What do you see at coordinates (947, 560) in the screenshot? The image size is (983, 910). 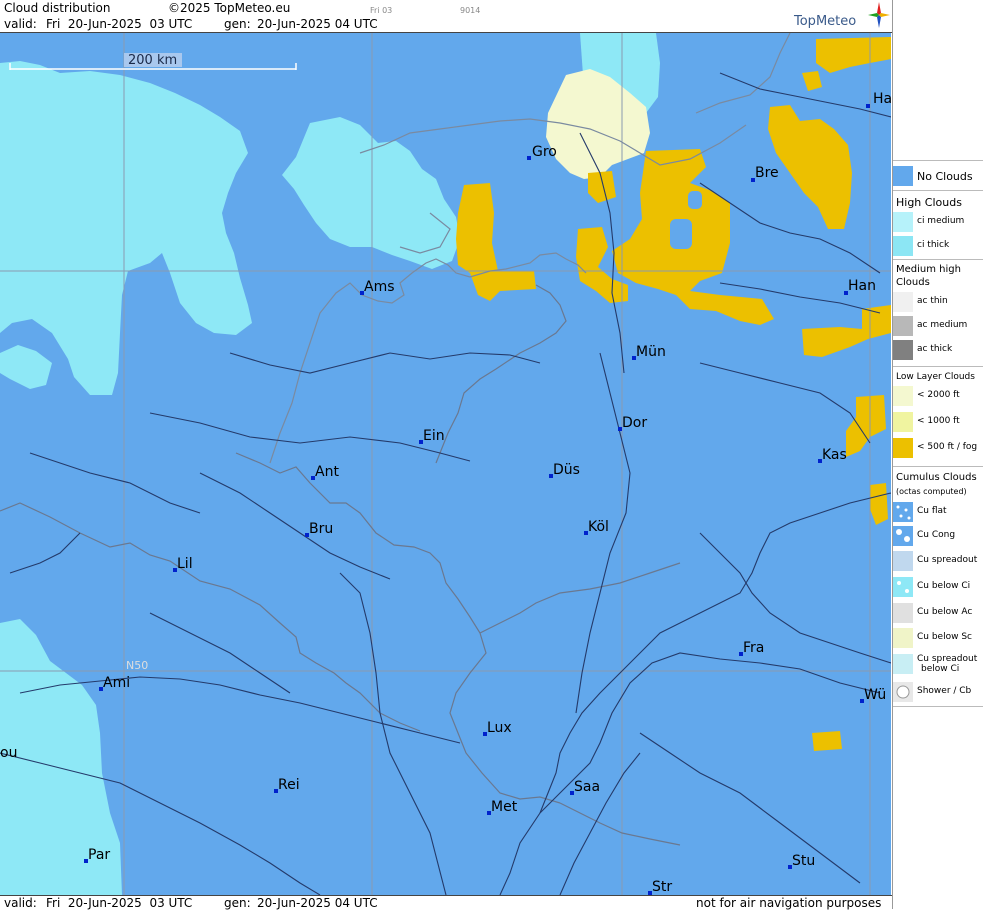 I see `cu-spread-label: Cu spreadout` at bounding box center [947, 560].